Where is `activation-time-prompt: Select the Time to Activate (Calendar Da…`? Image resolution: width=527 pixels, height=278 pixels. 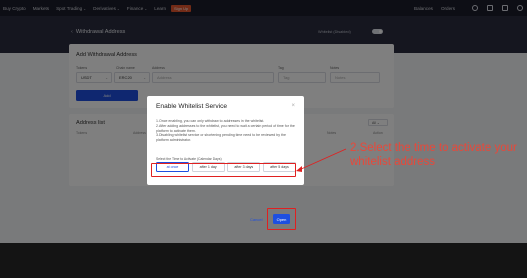 activation-time-prompt: Select the Time to Activate (Calendar Da… is located at coordinates (189, 159).